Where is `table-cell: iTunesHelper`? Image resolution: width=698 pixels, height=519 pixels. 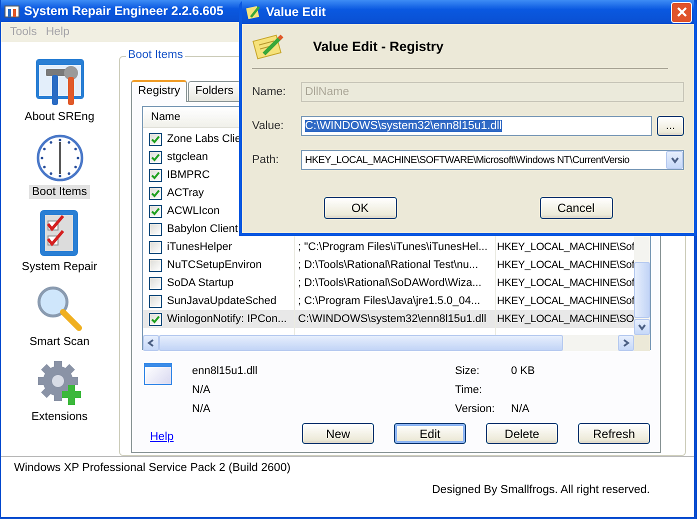
table-cell: iTunesHelper is located at coordinates (199, 247).